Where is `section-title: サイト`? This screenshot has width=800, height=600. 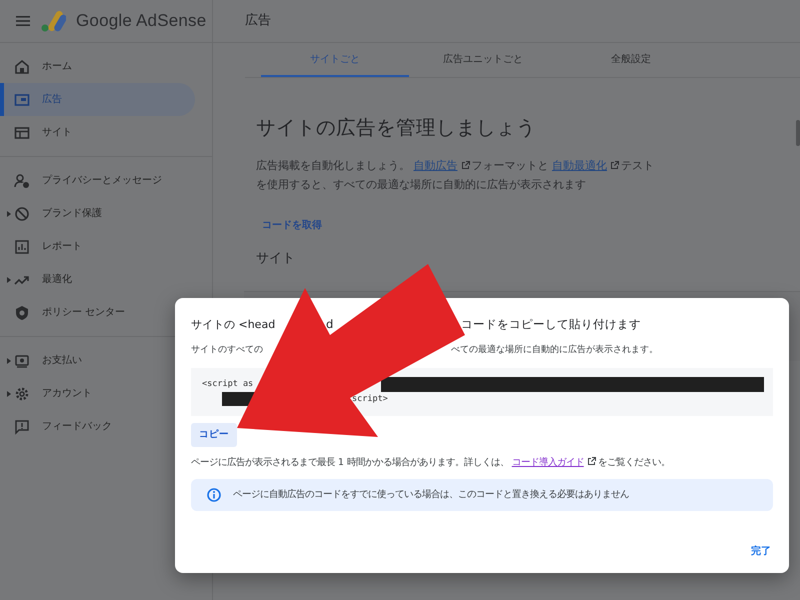
section-title: サイト is located at coordinates (276, 259).